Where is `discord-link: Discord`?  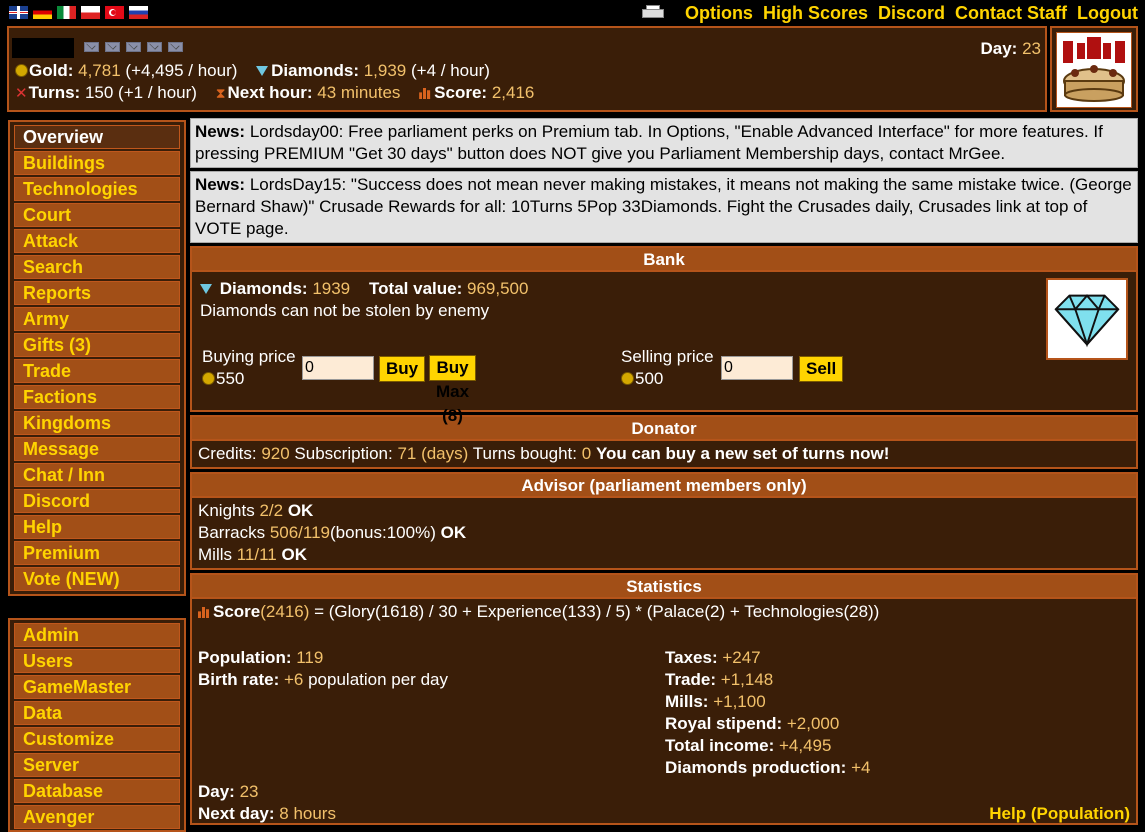 discord-link: Discord is located at coordinates (911, 13).